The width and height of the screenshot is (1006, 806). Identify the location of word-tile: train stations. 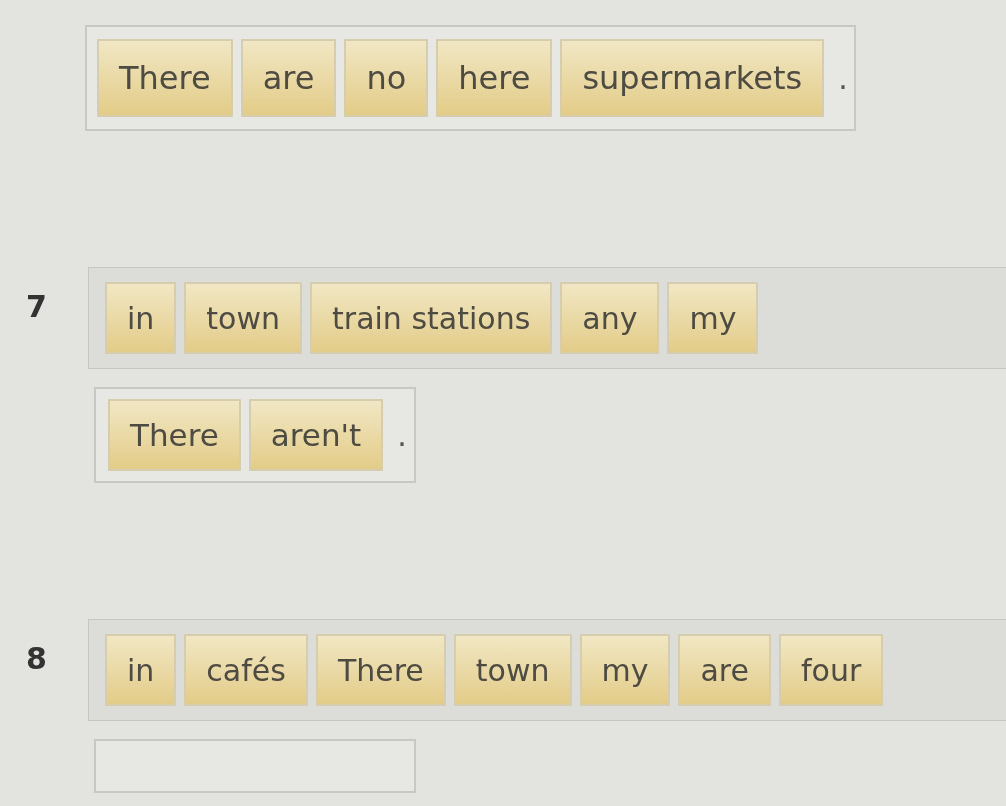
(431, 318).